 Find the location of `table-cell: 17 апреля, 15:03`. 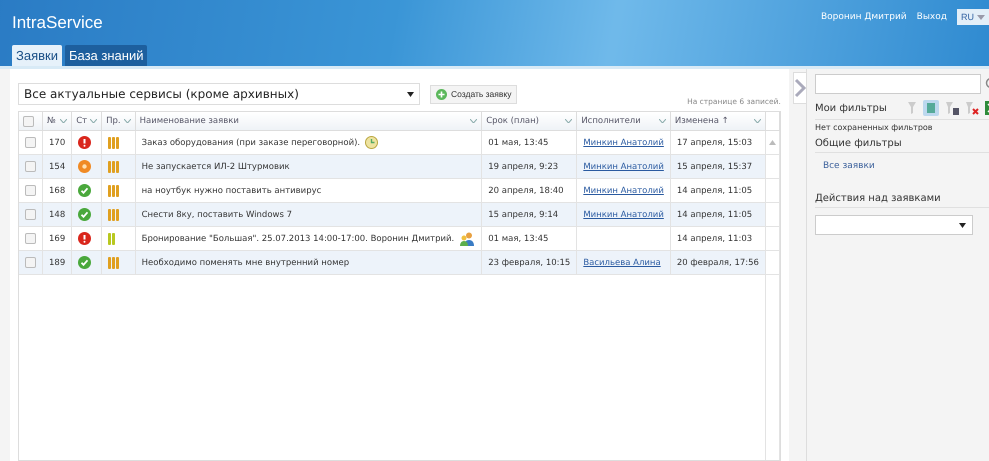

table-cell: 17 апреля, 15:03 is located at coordinates (714, 143).